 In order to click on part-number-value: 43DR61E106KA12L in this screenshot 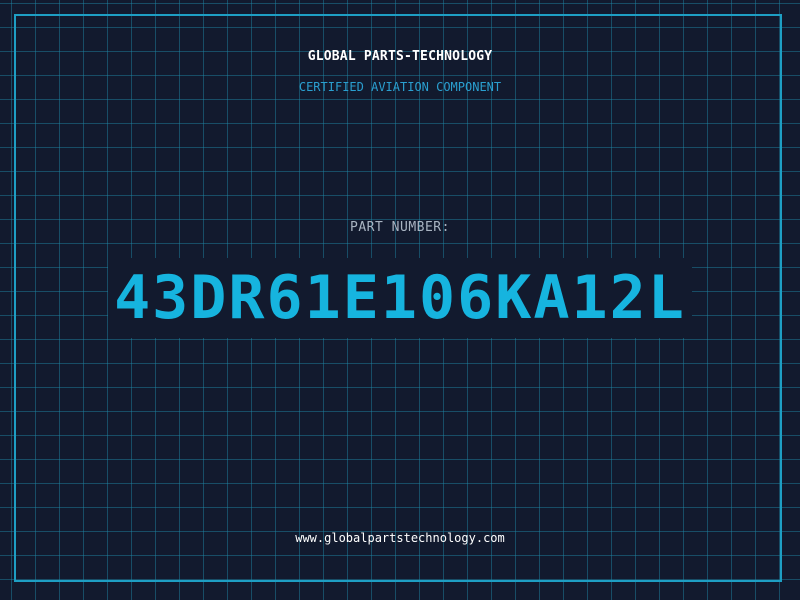, I will do `click(400, 298)`.